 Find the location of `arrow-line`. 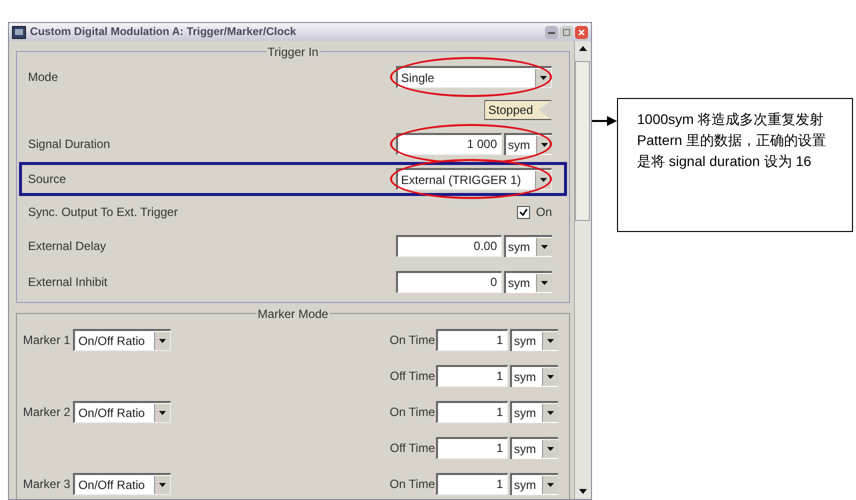

arrow-line is located at coordinates (604, 121).